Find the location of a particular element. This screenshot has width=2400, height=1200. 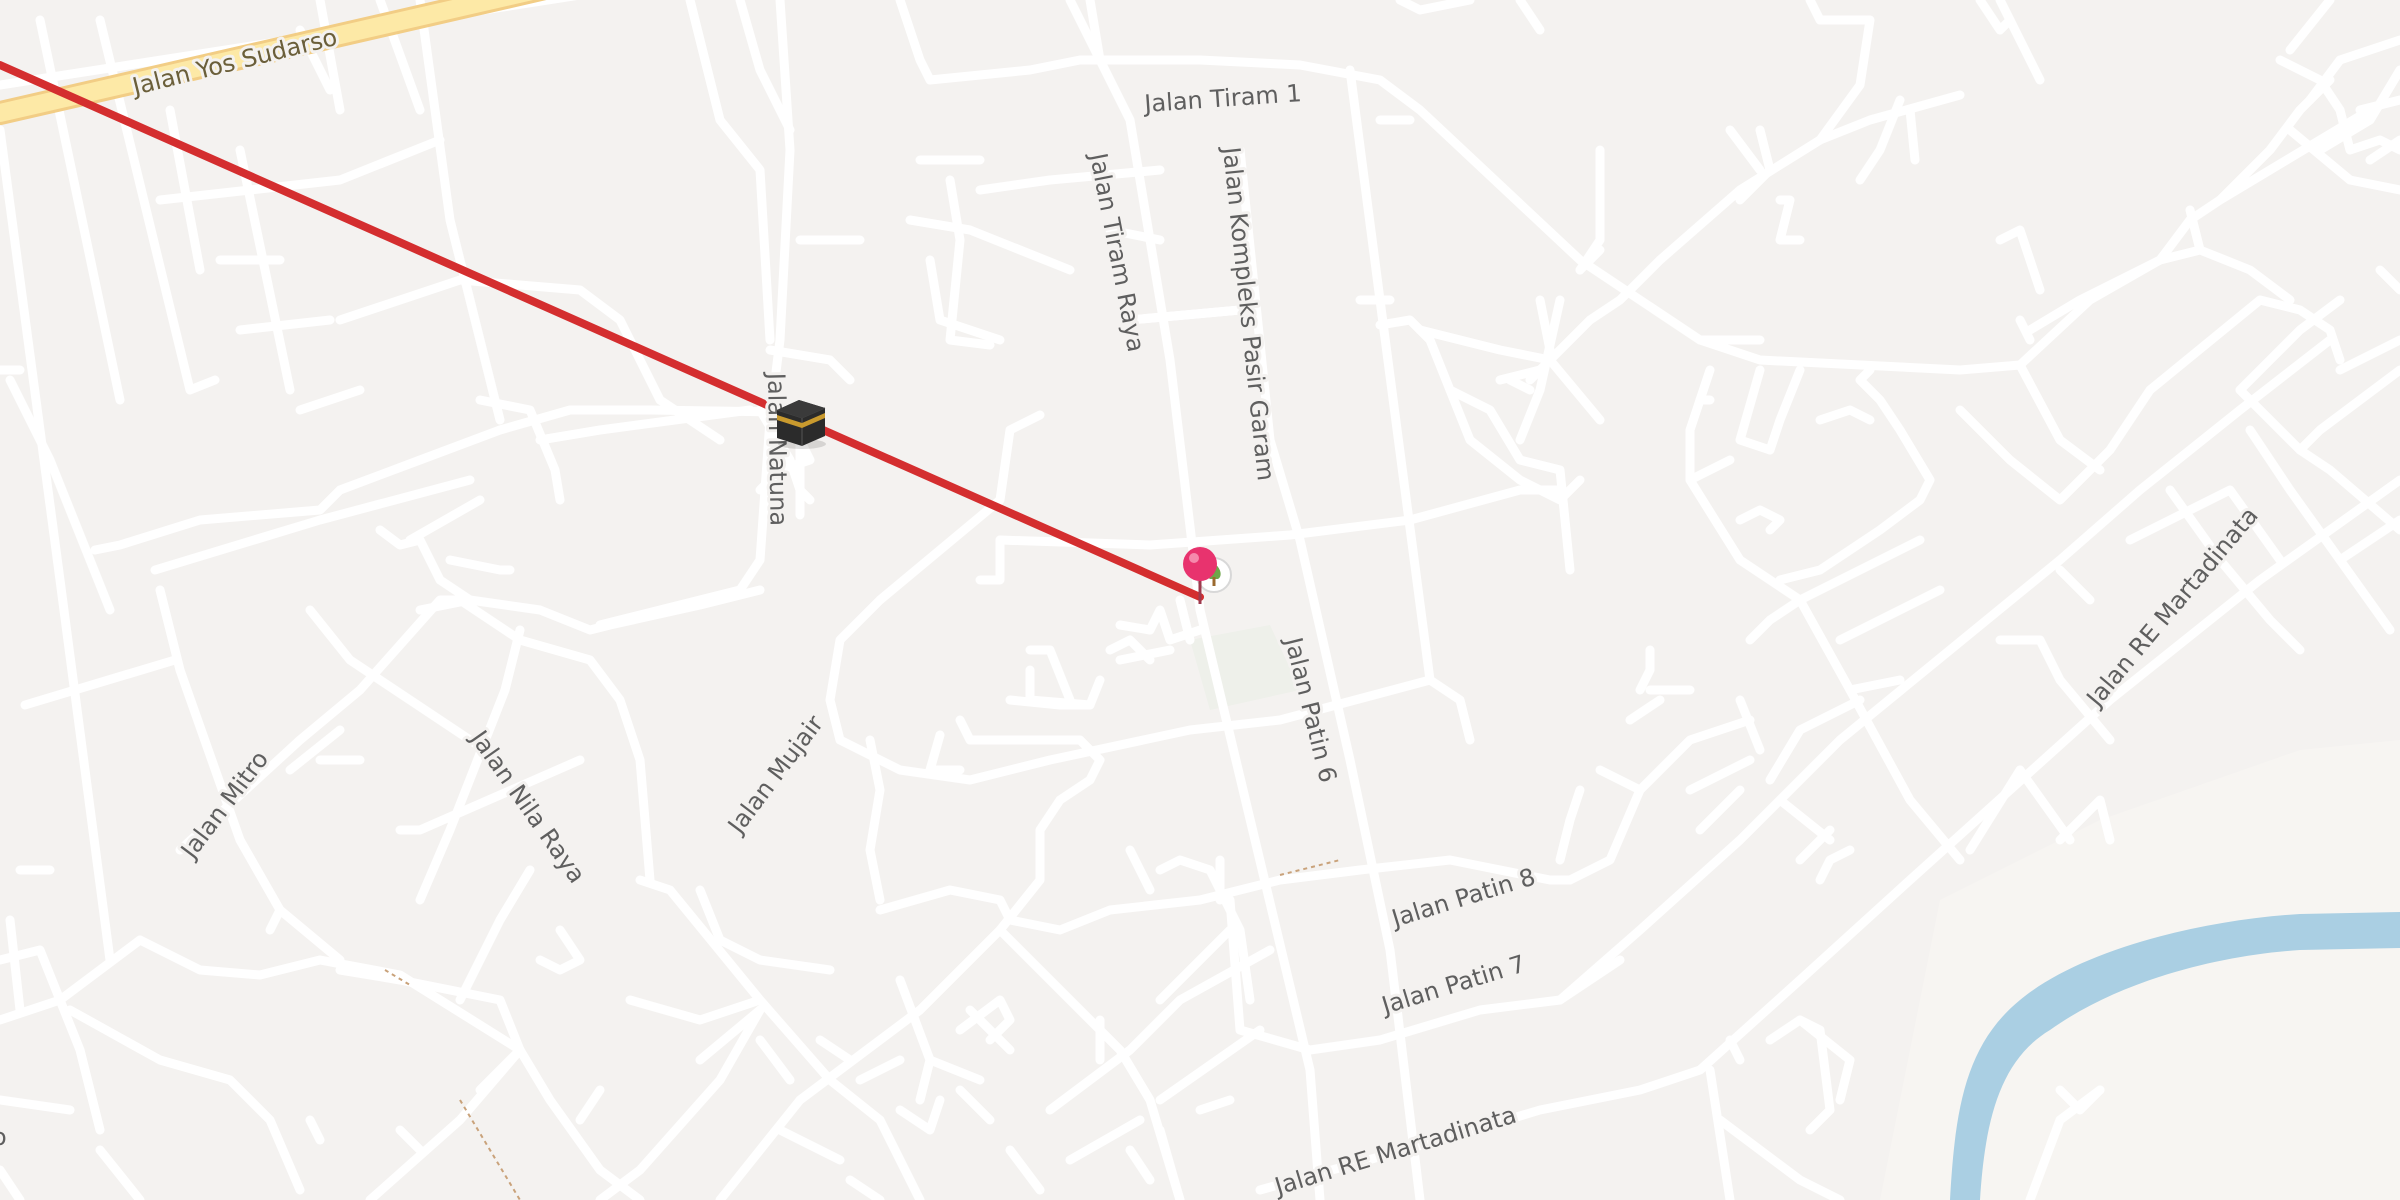

label-jalan-tiram-1: Jalan Tiram 1 is located at coordinates (1221, 98).